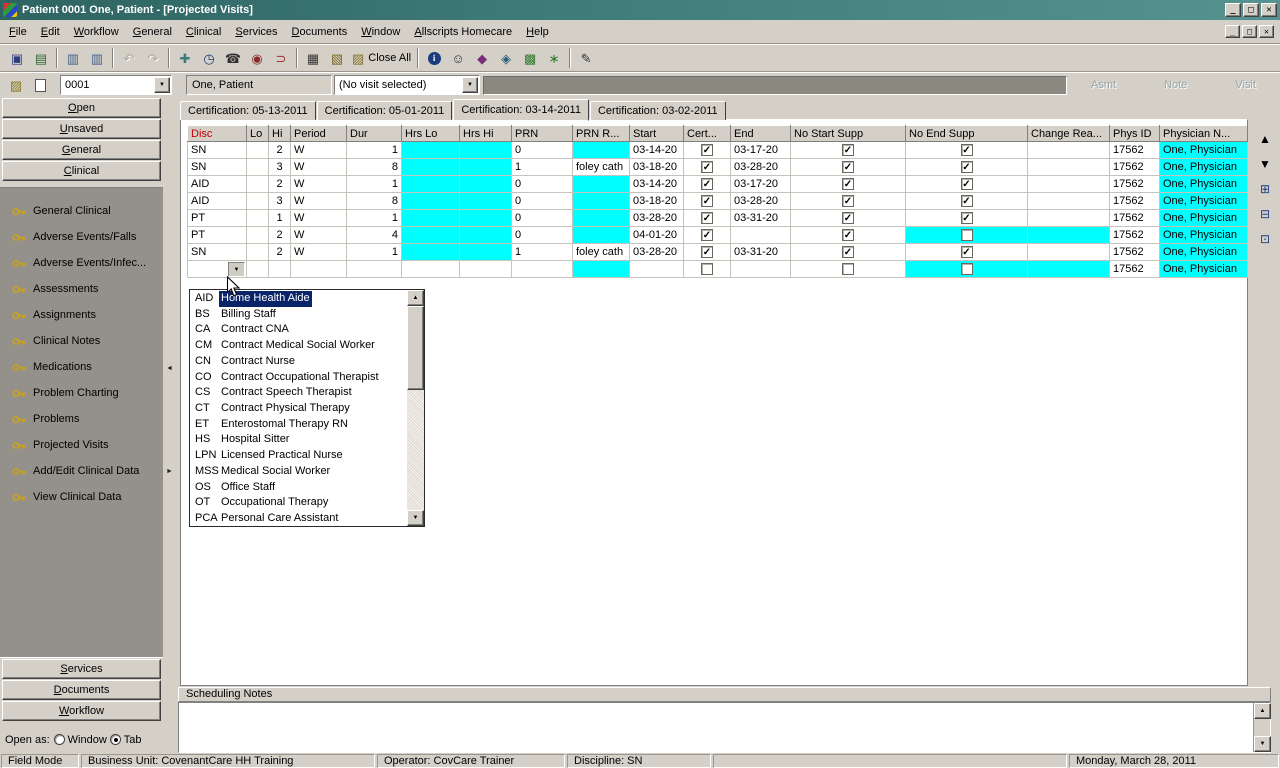  What do you see at coordinates (415, 408) in the screenshot?
I see `dropdown-scrollbar: ▲ ▼` at bounding box center [415, 408].